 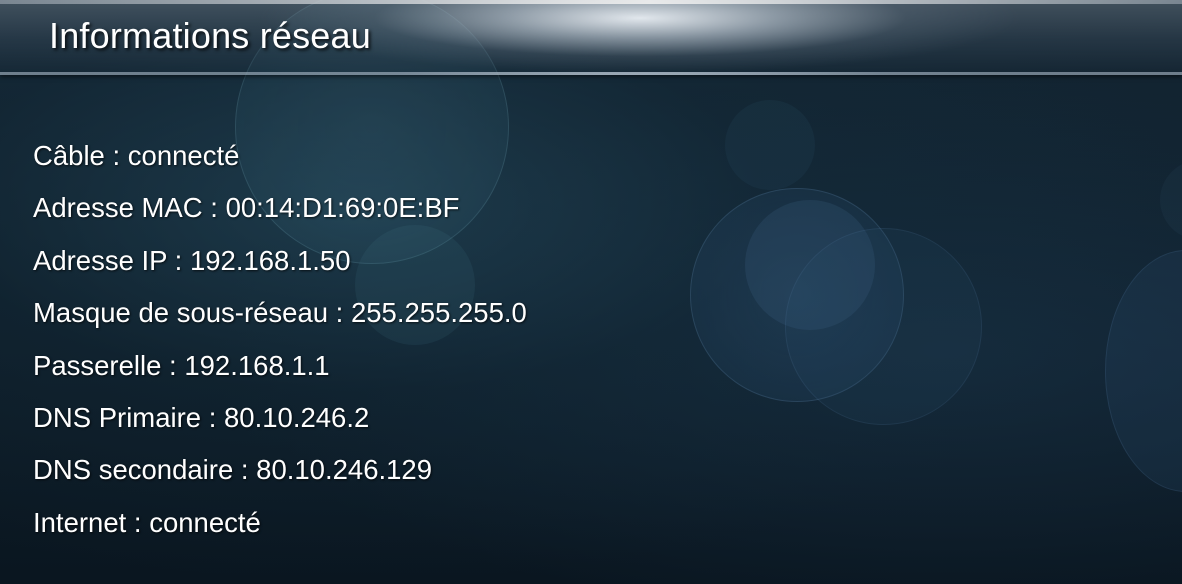 I want to click on page-title: Informations réseau, so click(x=210, y=35).